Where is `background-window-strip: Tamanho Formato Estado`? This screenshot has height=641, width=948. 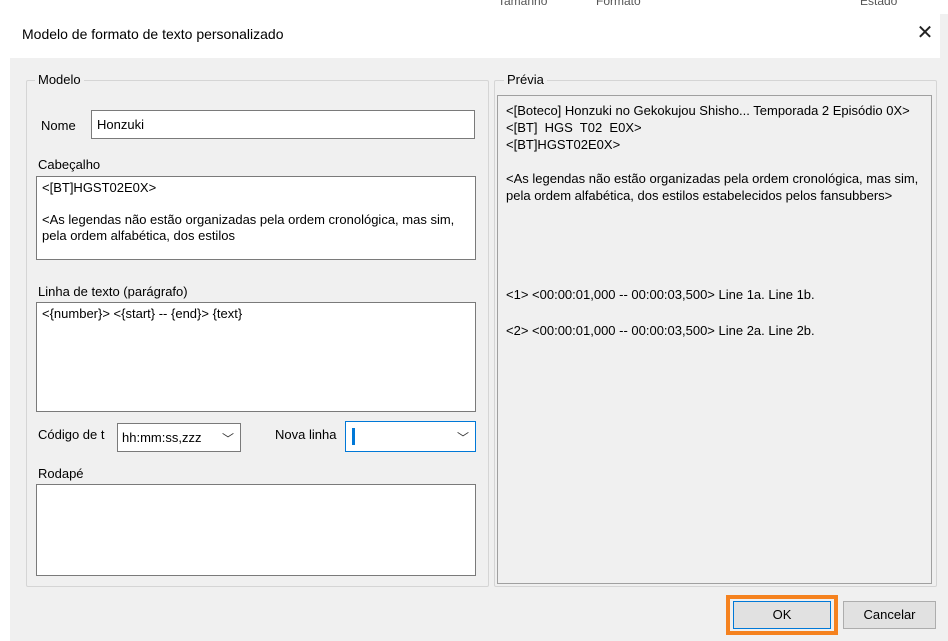
background-window-strip: Tamanho Formato Estado is located at coordinates (474, 7).